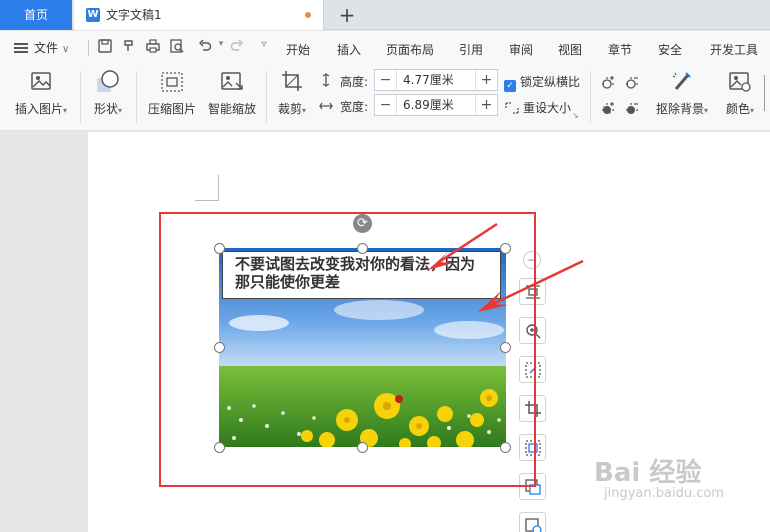 This screenshot has width=770, height=532. I want to click on redo-icon, so click(237, 48).